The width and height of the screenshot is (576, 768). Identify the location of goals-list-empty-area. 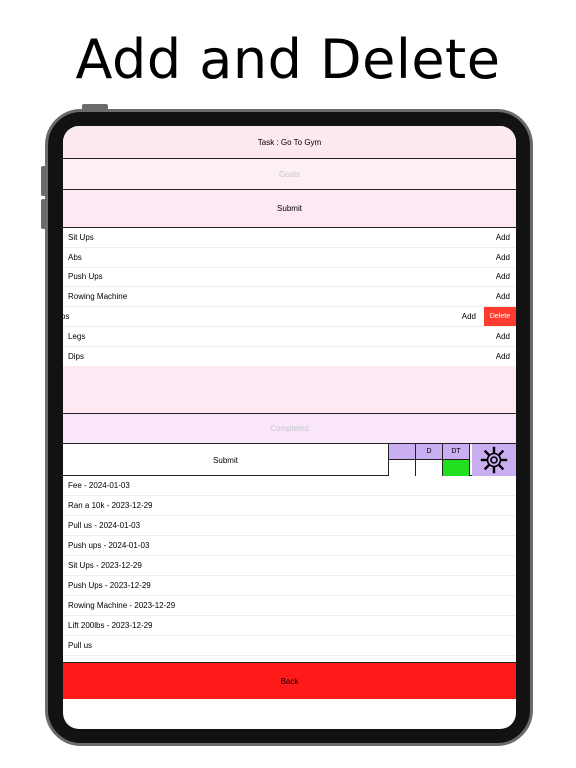
(289, 390).